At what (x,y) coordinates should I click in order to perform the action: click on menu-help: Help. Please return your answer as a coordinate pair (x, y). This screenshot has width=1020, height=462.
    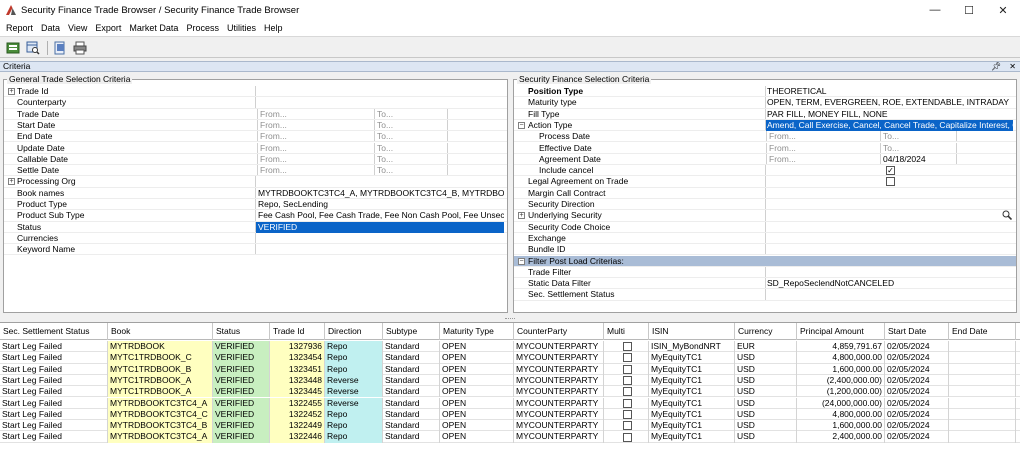
    Looking at the image, I should click on (273, 28).